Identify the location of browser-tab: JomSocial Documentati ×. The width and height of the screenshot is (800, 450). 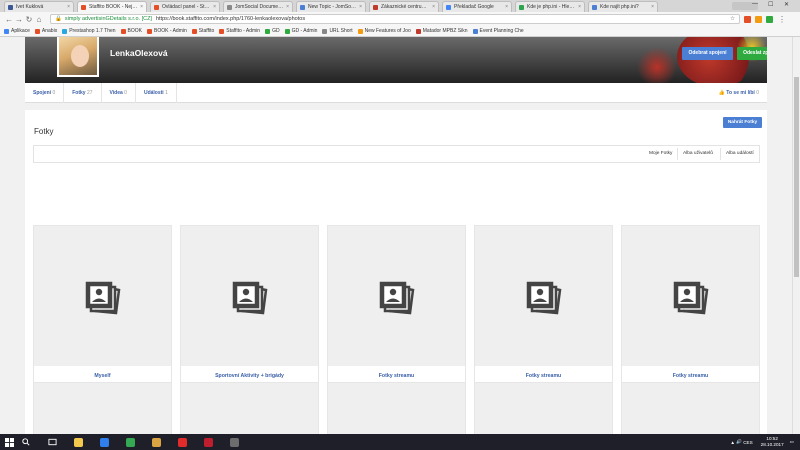
(258, 6).